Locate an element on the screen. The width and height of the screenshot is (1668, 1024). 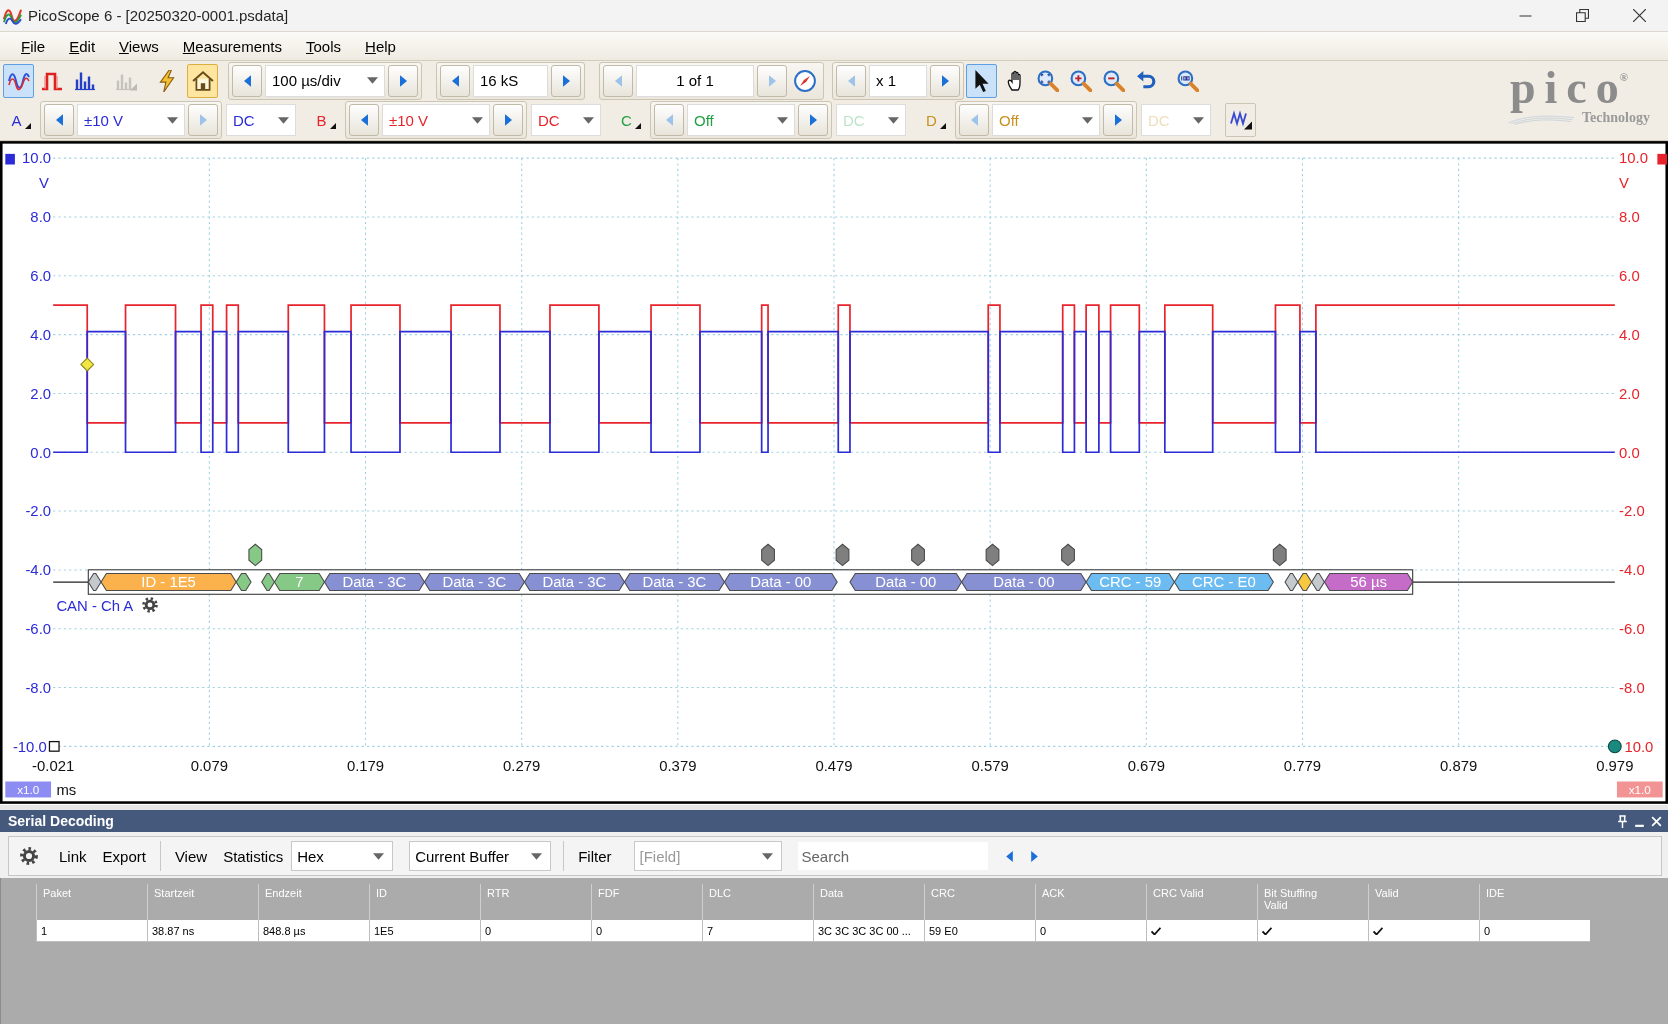
decoder-field: ID - 1E5 is located at coordinates (168, 582).